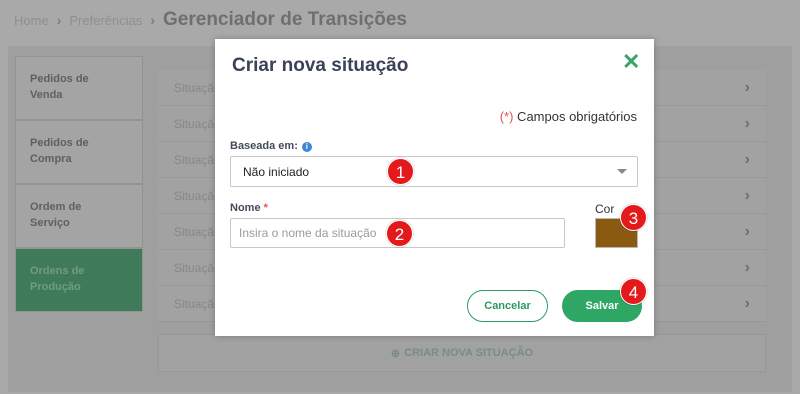  Describe the element at coordinates (264, 146) in the screenshot. I see `based-on-label-text: Baseada em:` at that location.